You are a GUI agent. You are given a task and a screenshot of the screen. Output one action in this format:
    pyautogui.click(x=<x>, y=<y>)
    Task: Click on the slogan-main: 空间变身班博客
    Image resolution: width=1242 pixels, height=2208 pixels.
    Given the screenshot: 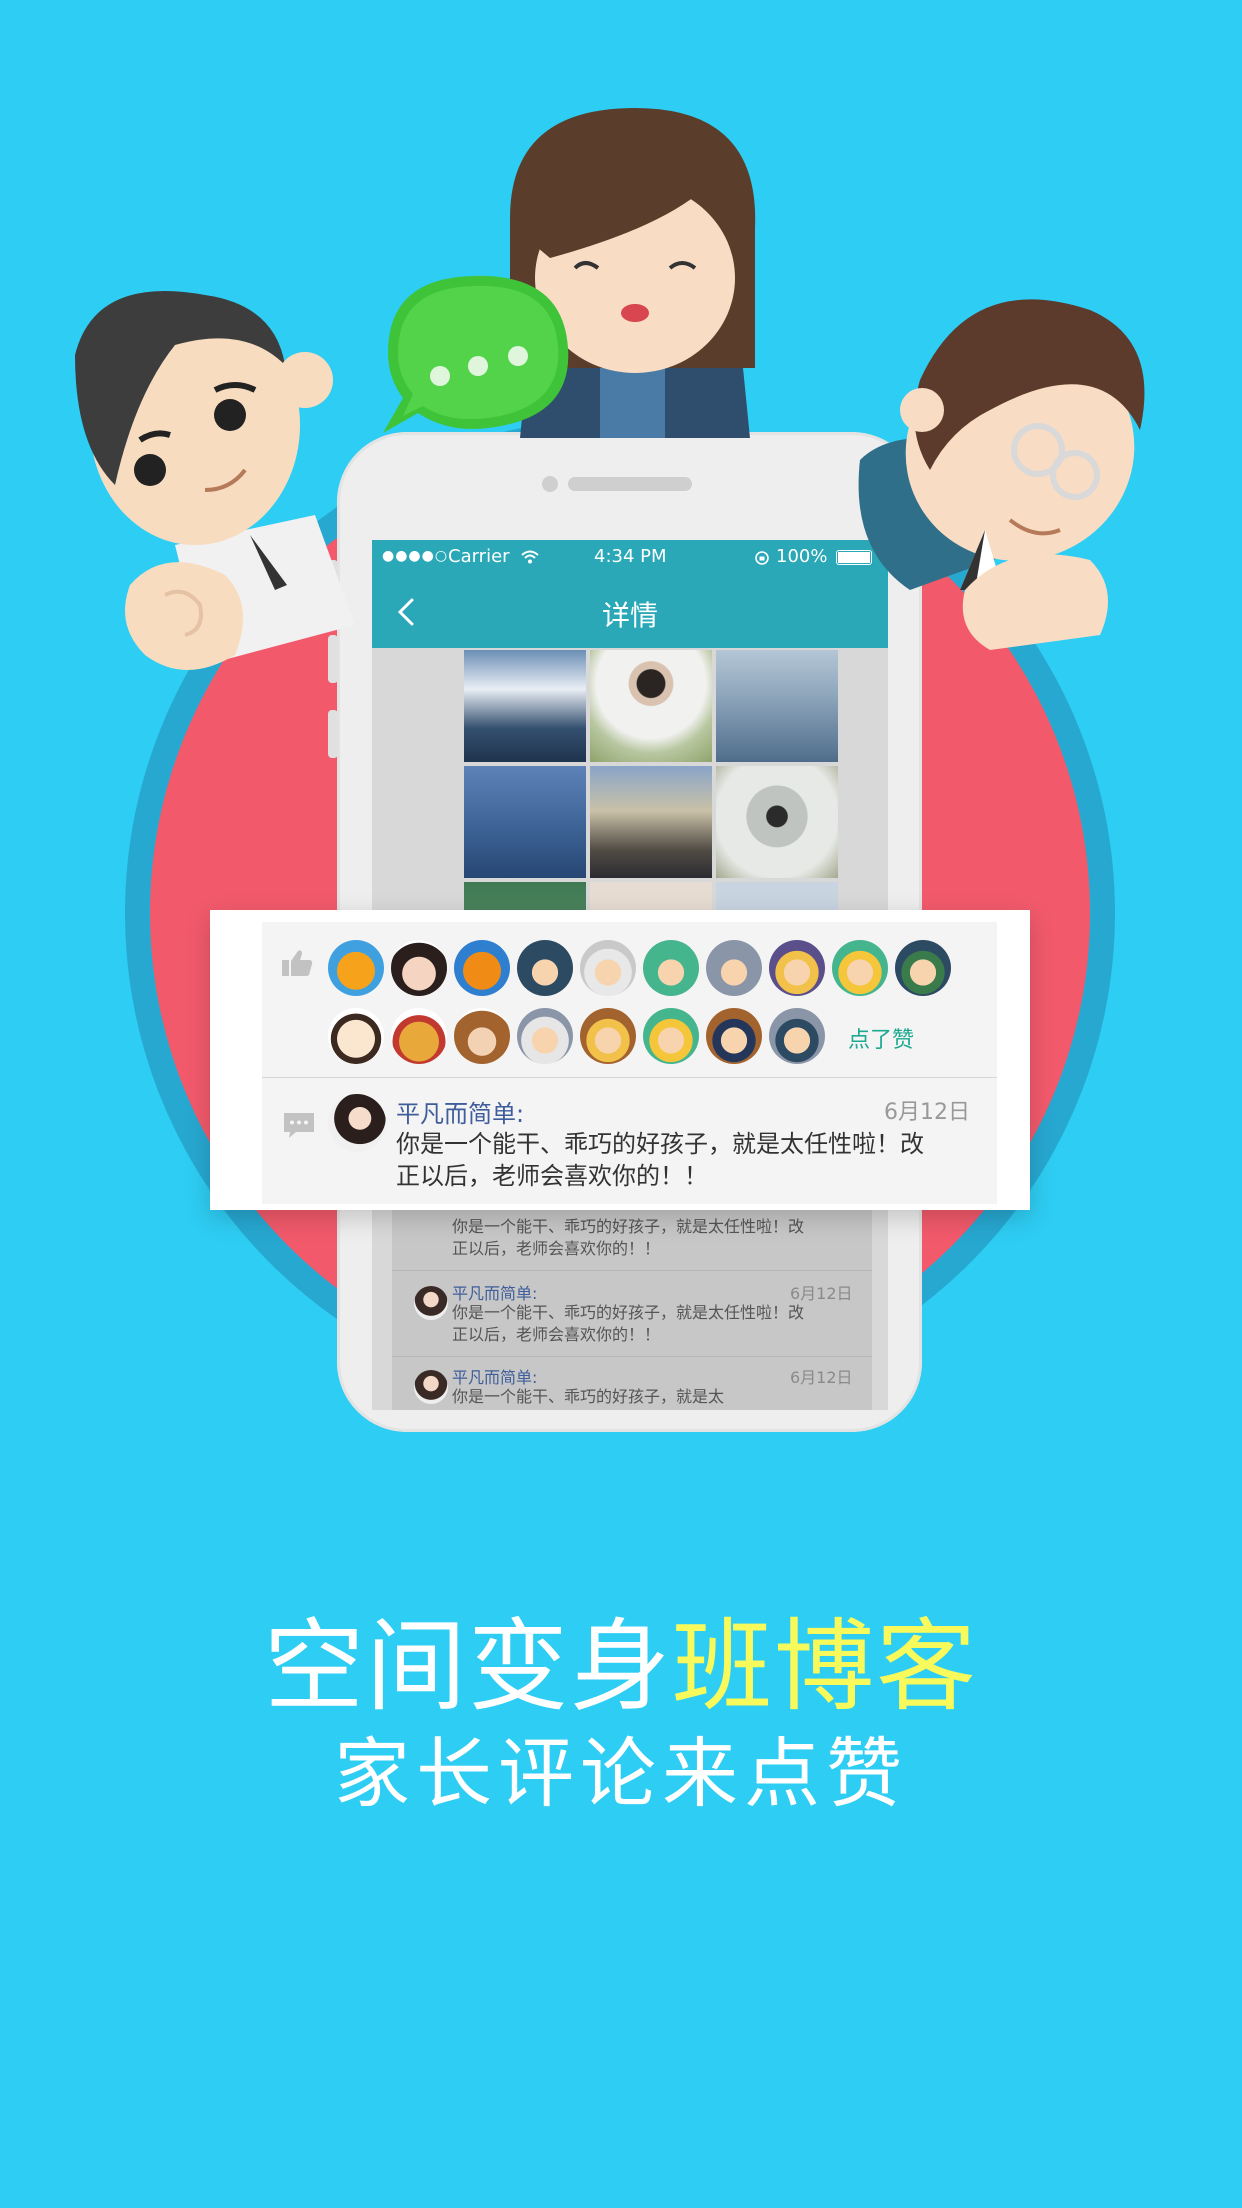 What is the action you would take?
    pyautogui.click(x=621, y=1657)
    